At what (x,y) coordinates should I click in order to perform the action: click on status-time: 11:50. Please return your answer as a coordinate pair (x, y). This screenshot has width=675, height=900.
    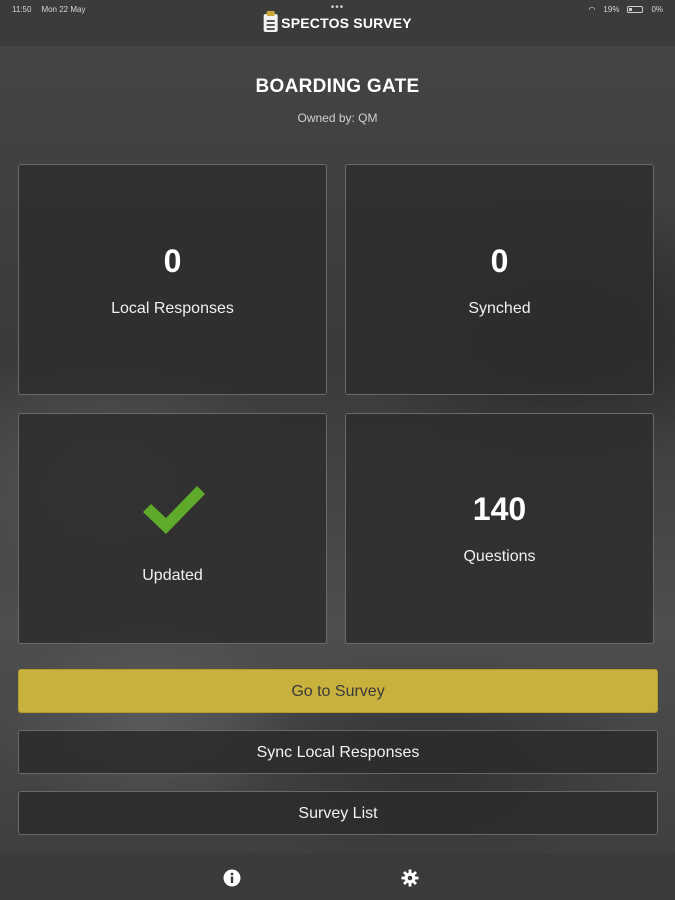
    Looking at the image, I should click on (22, 9).